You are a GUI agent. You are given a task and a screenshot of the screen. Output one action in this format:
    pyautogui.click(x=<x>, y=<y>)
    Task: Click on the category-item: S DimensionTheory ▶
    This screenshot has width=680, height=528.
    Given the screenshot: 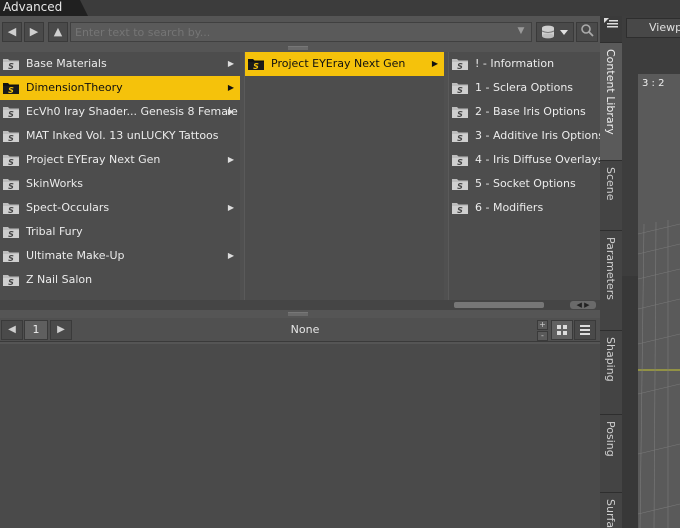 What is the action you would take?
    pyautogui.click(x=120, y=88)
    